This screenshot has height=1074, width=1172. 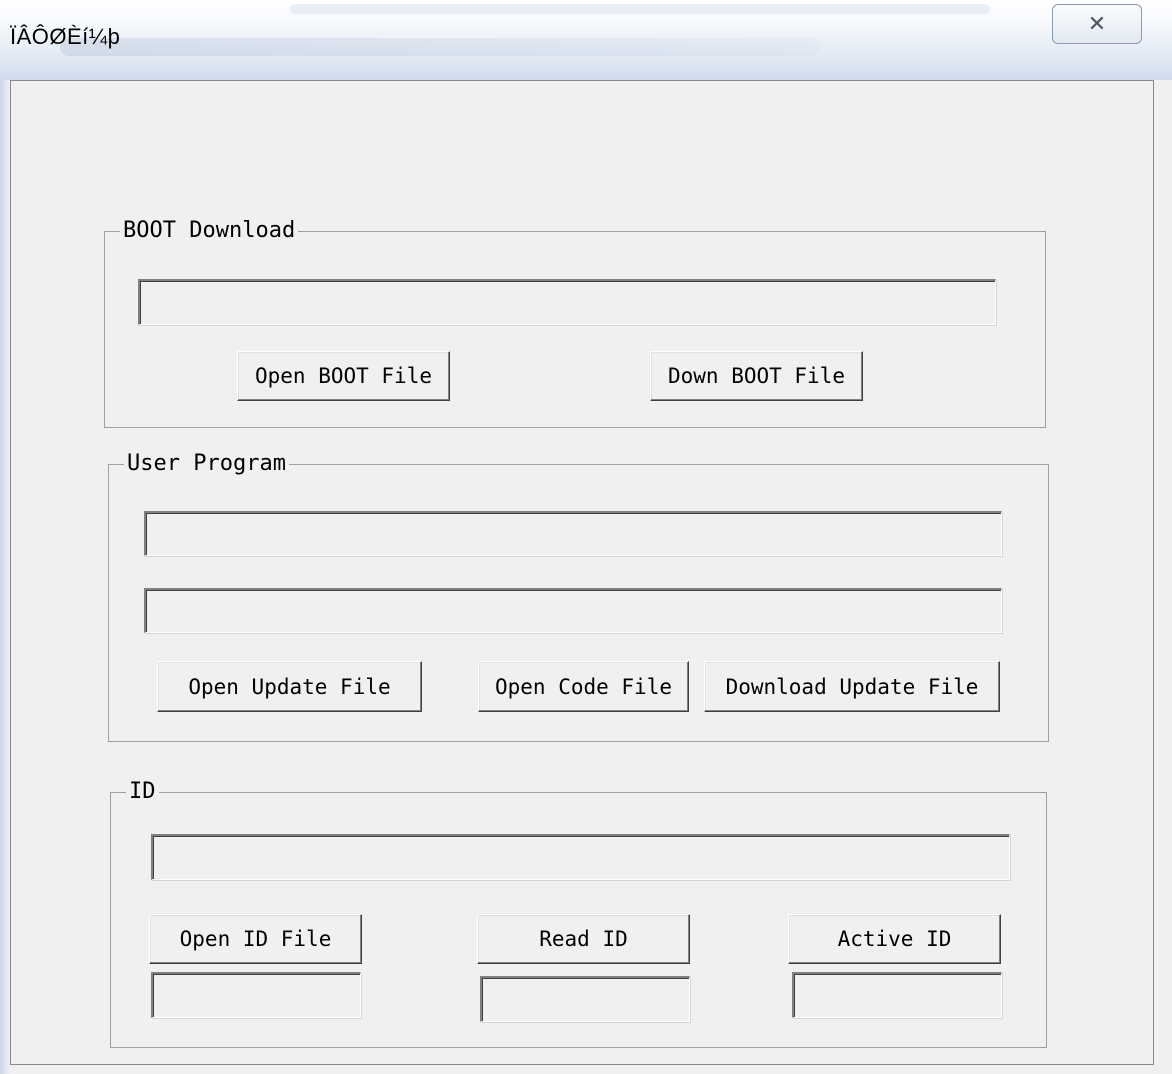 I want to click on close-icon: ✕, so click(x=1097, y=23).